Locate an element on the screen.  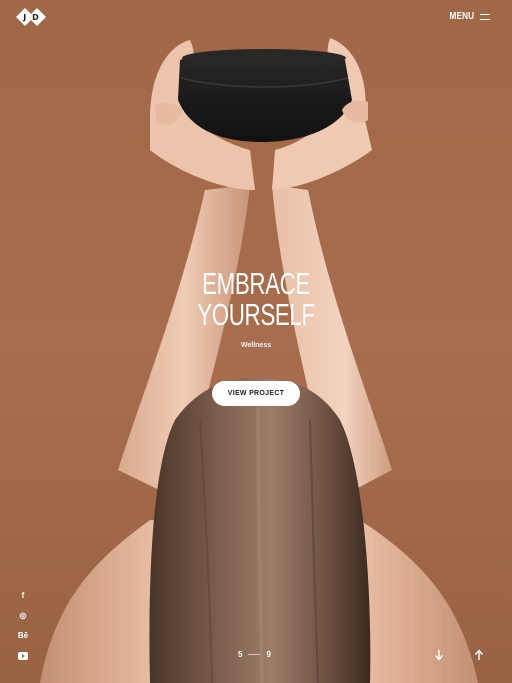
logo-letter-right: D is located at coordinates (35, 17).